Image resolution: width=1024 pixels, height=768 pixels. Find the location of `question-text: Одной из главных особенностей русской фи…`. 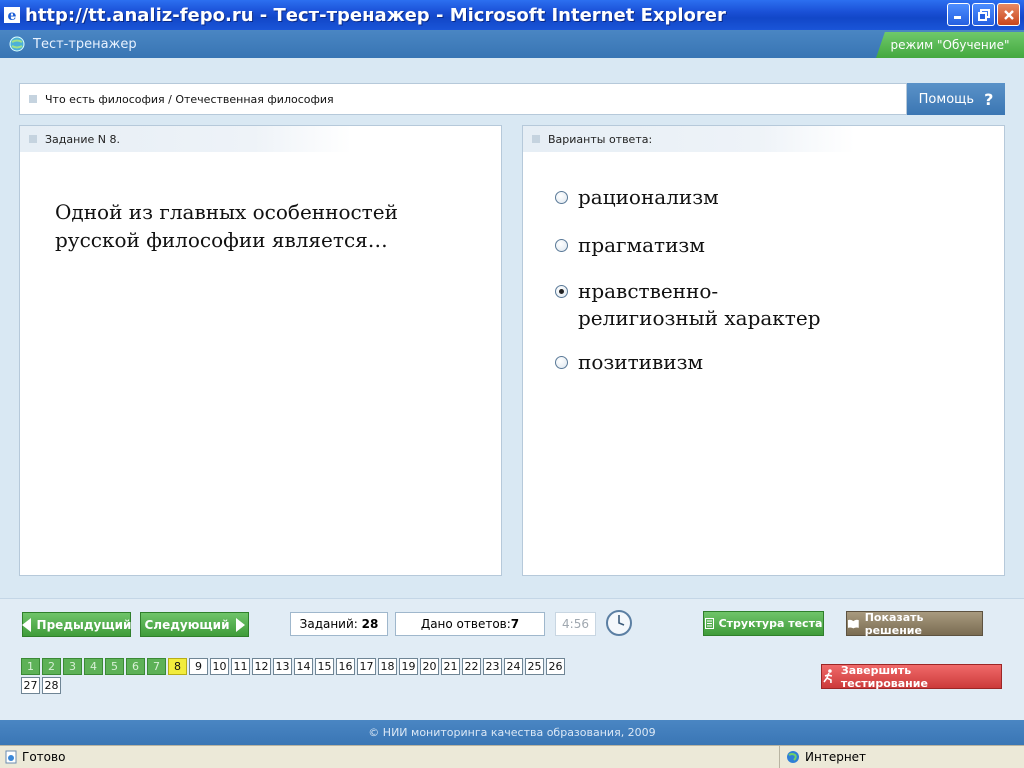

question-text: Одной из главных особенностей русской фи… is located at coordinates (226, 226).